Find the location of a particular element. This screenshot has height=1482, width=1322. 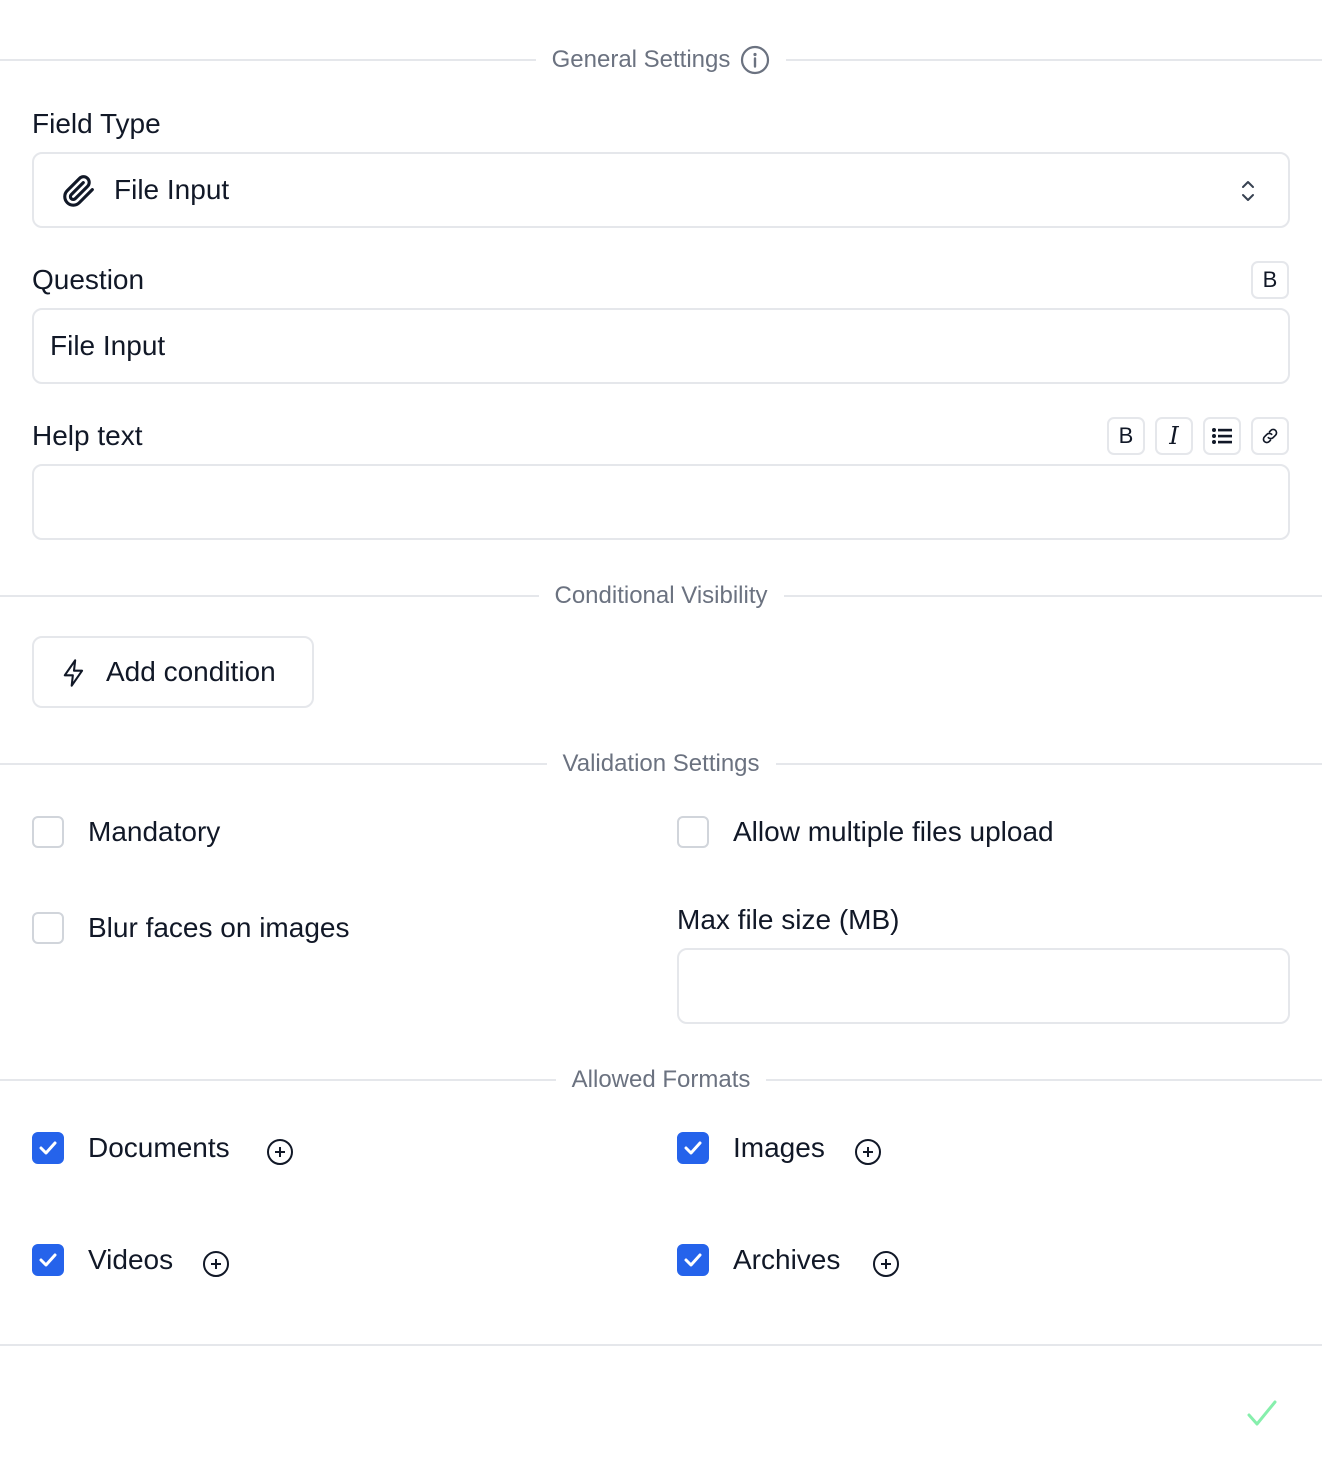

section-divider-formats: Allowed Formats is located at coordinates (661, 1080).